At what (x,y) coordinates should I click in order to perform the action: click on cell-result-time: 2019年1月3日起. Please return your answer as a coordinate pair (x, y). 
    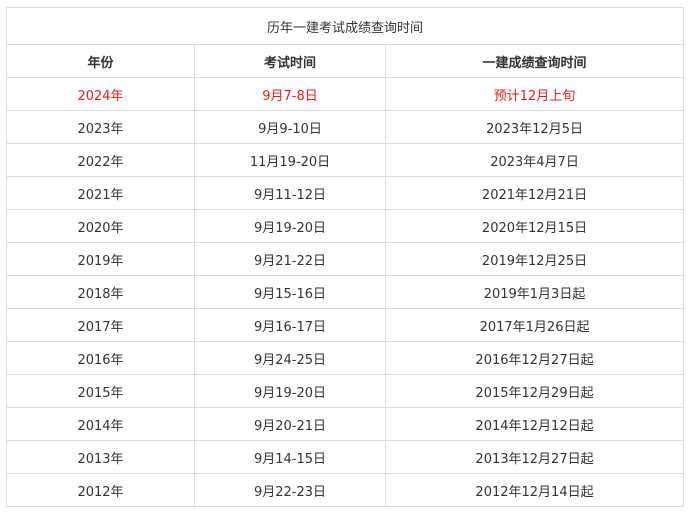
    Looking at the image, I should click on (534, 292).